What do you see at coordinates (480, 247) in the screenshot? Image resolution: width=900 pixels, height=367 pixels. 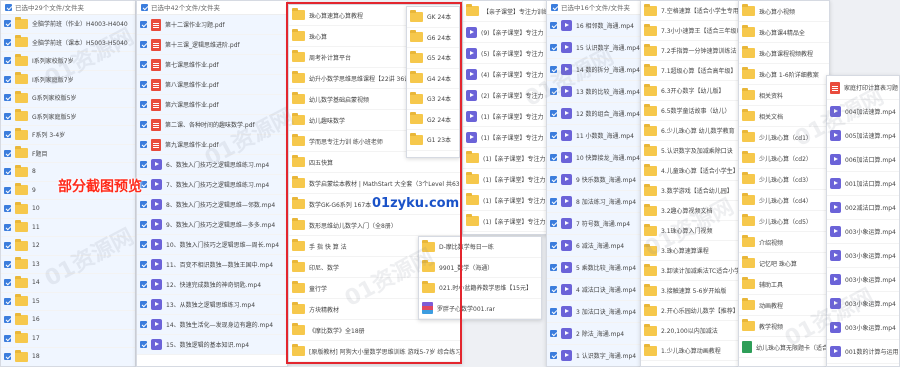 I see `file-row: D-摩比数学每日一练` at bounding box center [480, 247].